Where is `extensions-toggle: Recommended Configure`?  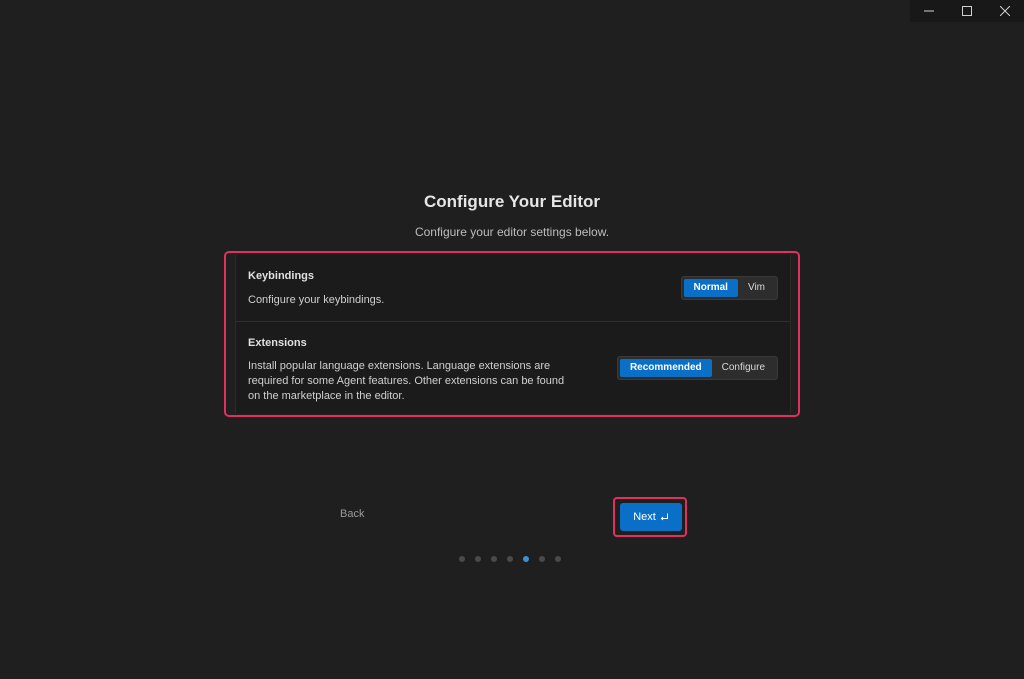 extensions-toggle: Recommended Configure is located at coordinates (697, 368).